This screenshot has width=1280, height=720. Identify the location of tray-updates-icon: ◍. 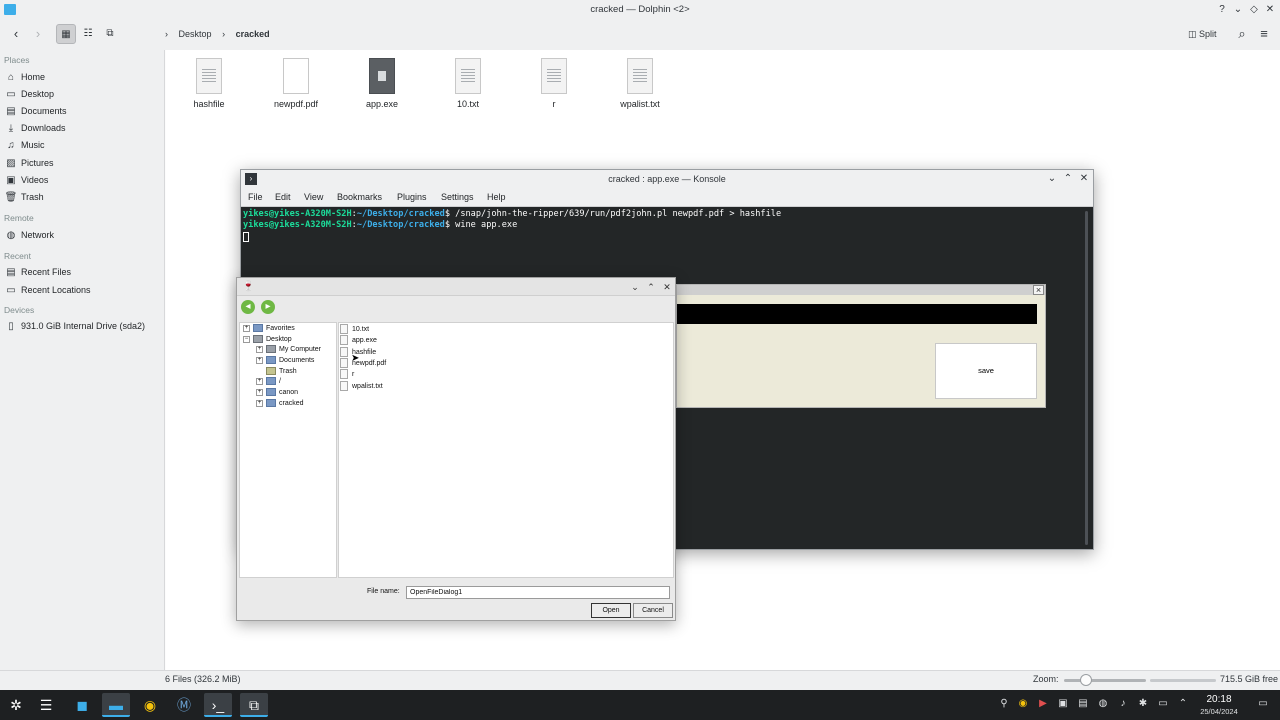
(1103, 704).